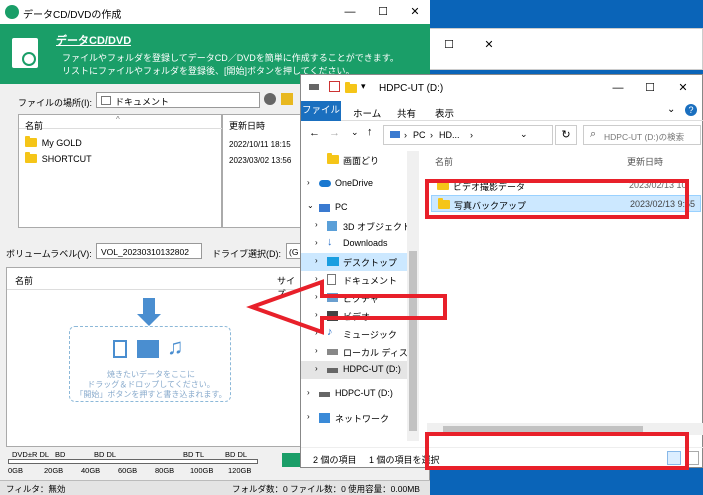 Image resolution: width=703 pixels, height=495 pixels. What do you see at coordinates (557, 199) in the screenshot?
I see `highlight-box` at bounding box center [557, 199].